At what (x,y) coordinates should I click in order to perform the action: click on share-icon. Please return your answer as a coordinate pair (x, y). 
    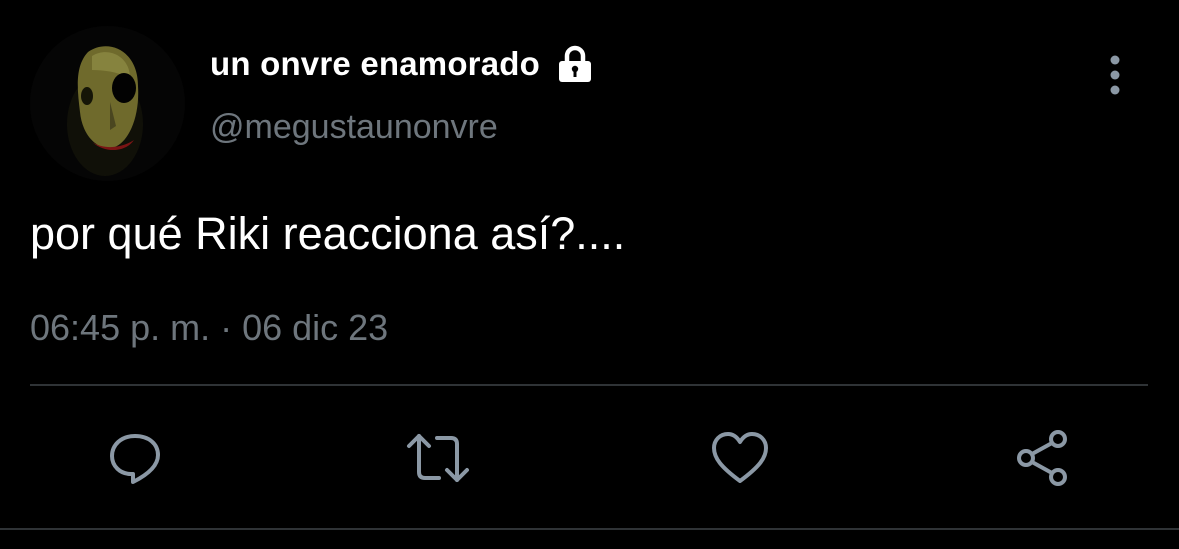
    Looking at the image, I should click on (1042, 458).